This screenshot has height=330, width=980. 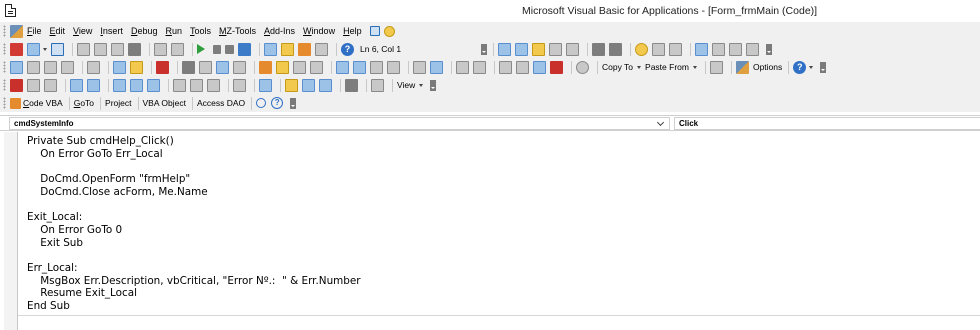 I want to click on previous-bookmark-icon, so click(x=735, y=49).